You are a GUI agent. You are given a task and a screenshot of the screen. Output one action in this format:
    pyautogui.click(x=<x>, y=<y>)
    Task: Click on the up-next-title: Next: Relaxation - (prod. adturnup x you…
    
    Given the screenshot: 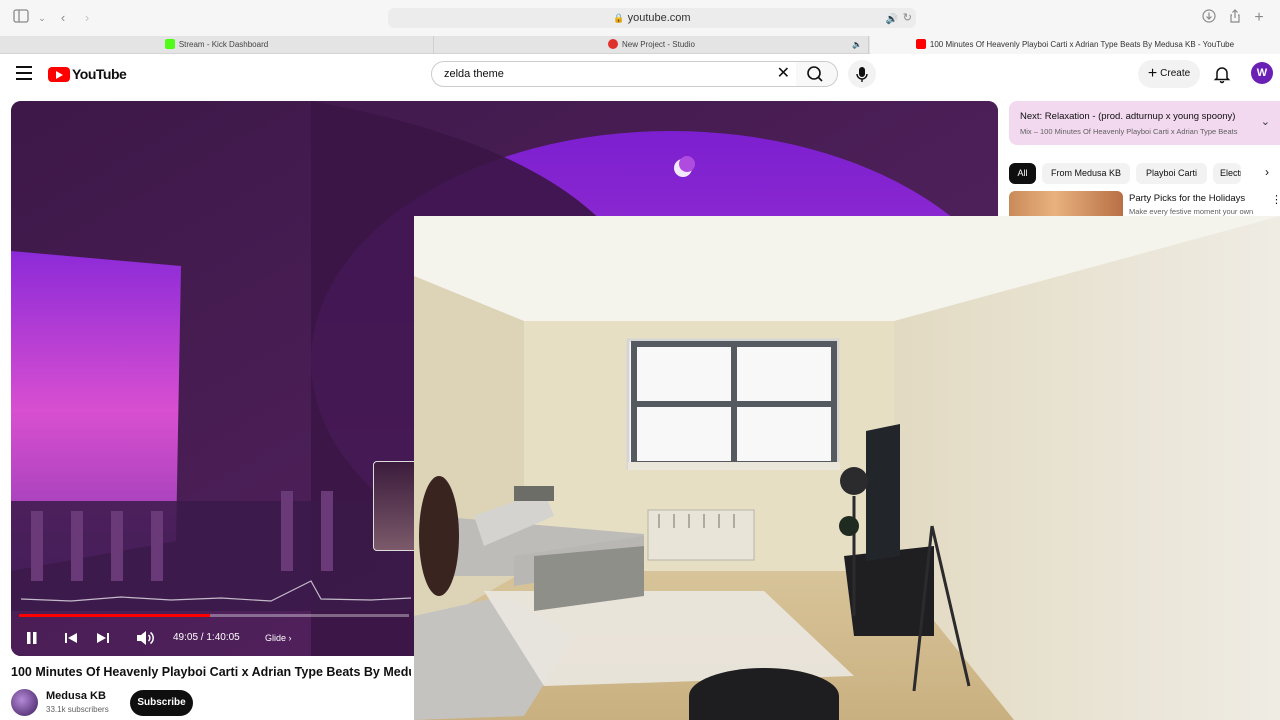 What is the action you would take?
    pyautogui.click(x=1128, y=116)
    